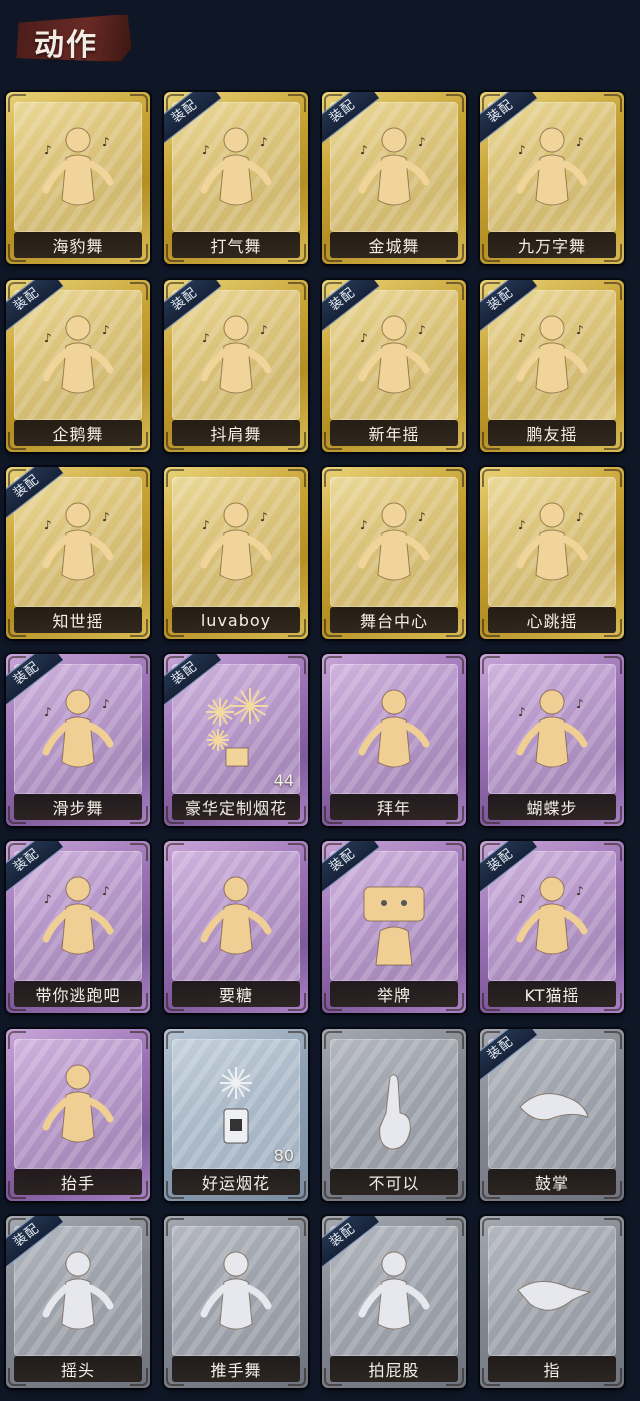  Describe the element at coordinates (78, 553) in the screenshot. I see `emote-card: ♪ ♪ 知世摇 装配` at that location.